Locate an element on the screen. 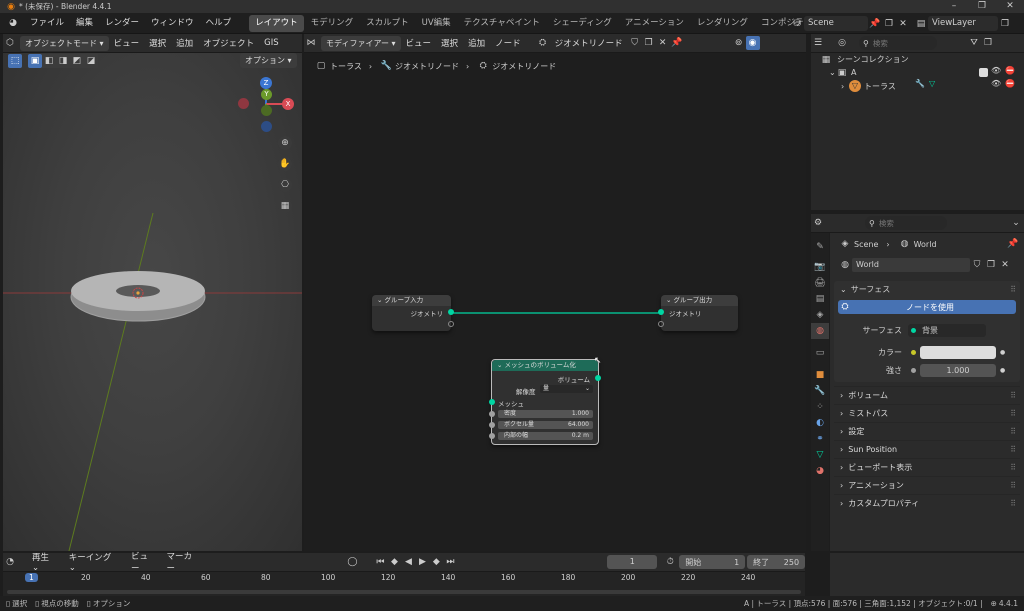 This screenshot has width=1024, height=611. panel-header: › Sun Position ⠿ is located at coordinates (927, 449).